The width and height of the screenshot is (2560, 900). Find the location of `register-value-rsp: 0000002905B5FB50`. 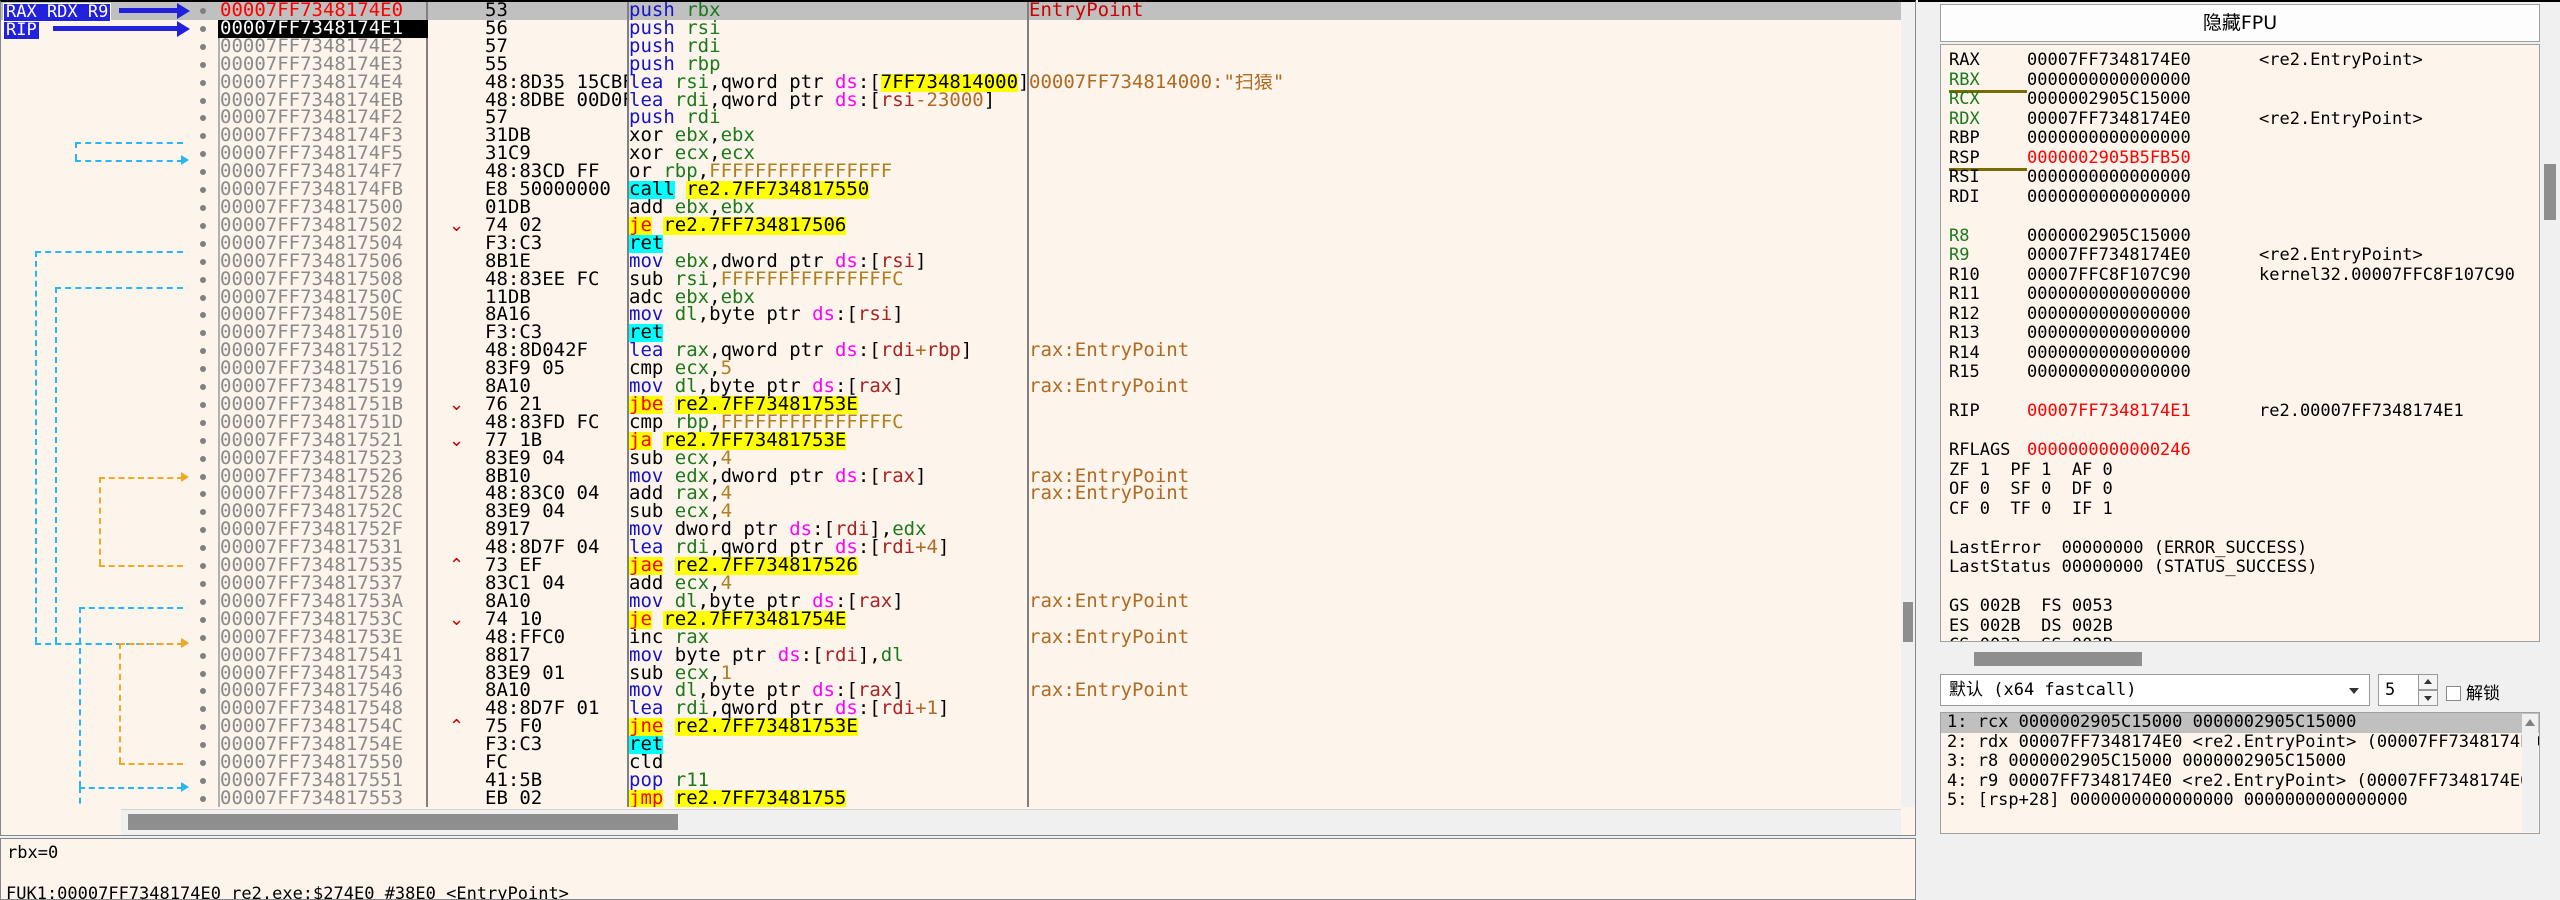

register-value-rsp: 0000002905B5FB50 is located at coordinates (2143, 158).